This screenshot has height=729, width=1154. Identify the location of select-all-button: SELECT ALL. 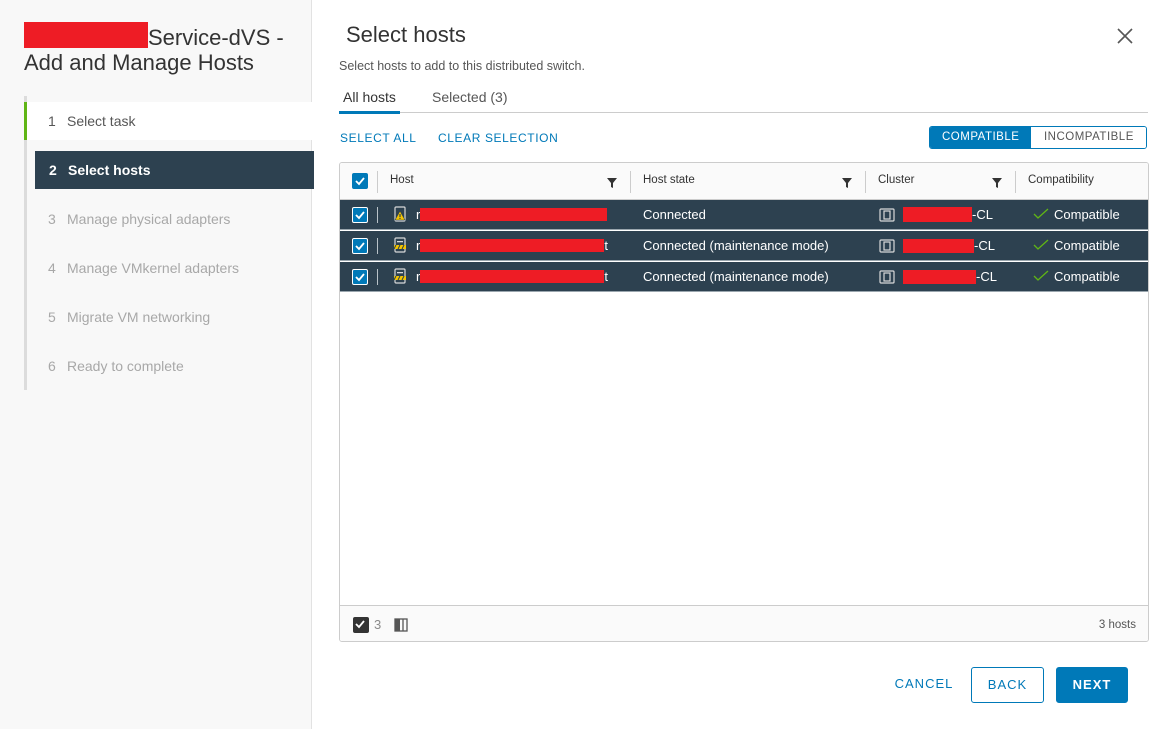
(378, 138).